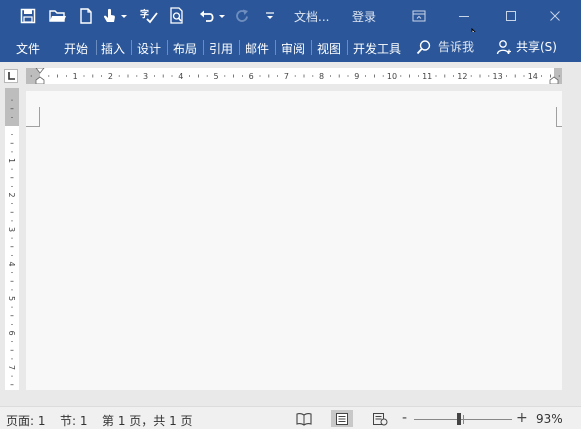 This screenshot has height=429, width=581. What do you see at coordinates (356, 76) in the screenshot?
I see `ruler-label: 9` at bounding box center [356, 76].